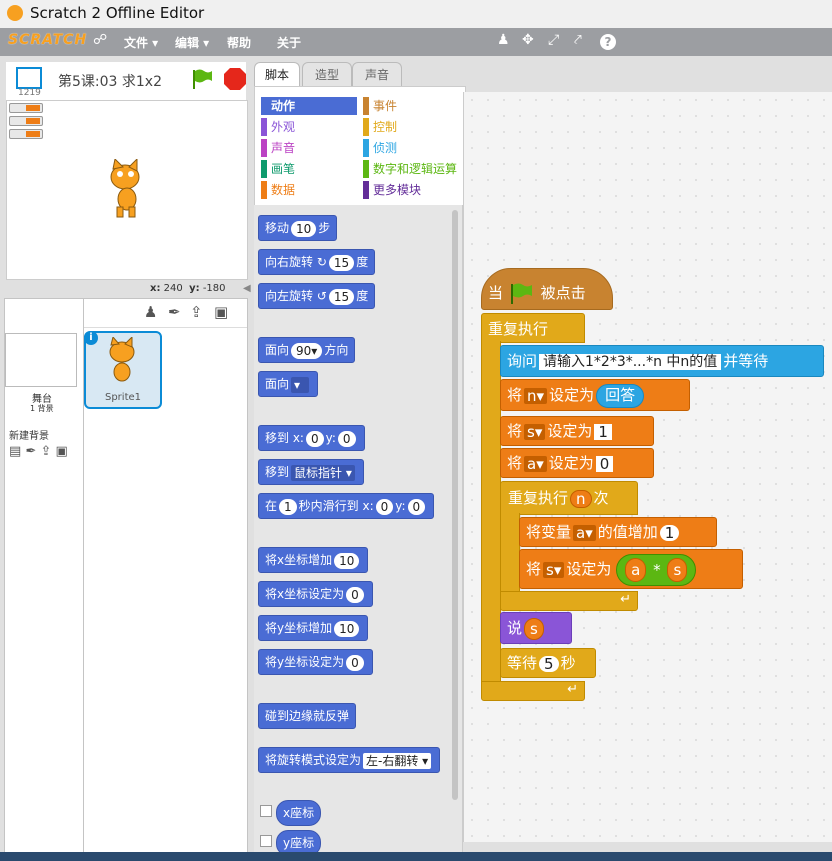 The height and width of the screenshot is (861, 832). I want to click on category-more-blocks: 更多模块, so click(408, 190).